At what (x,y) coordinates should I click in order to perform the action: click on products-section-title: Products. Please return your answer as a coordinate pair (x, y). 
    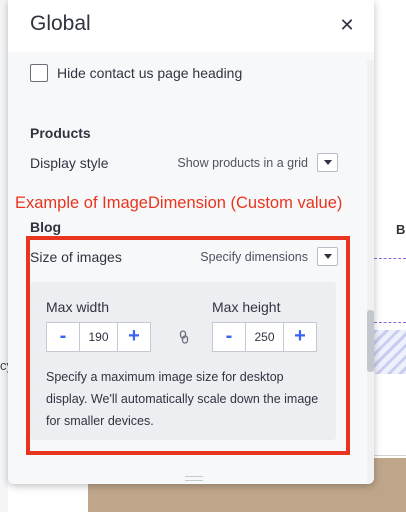
    Looking at the image, I should click on (60, 133).